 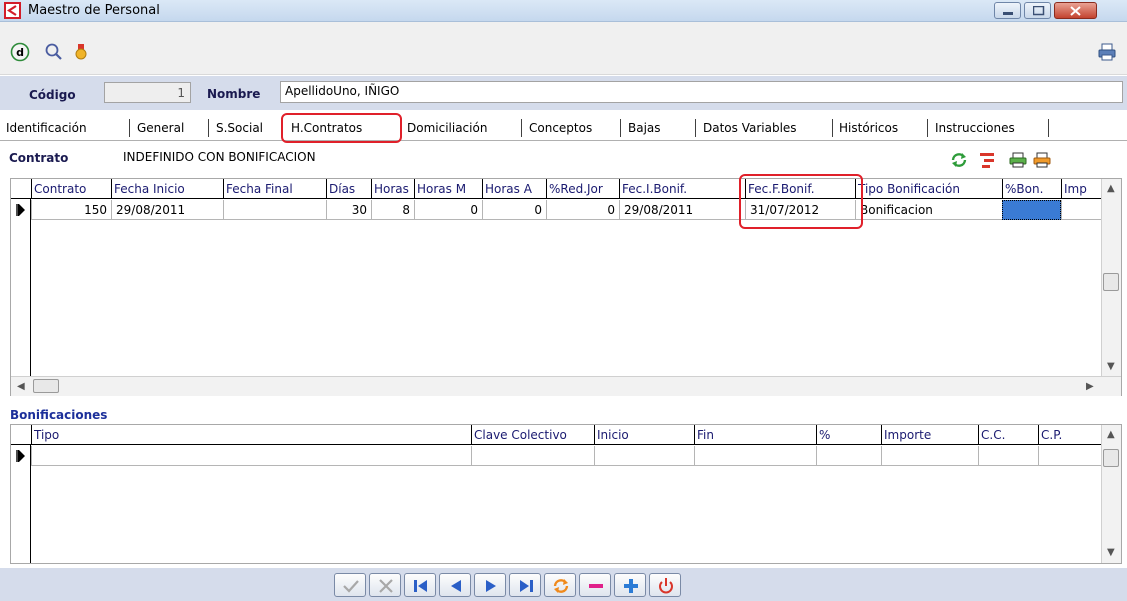 What do you see at coordinates (167, 189) in the screenshot?
I see `column-header: Fecha Inicio` at bounding box center [167, 189].